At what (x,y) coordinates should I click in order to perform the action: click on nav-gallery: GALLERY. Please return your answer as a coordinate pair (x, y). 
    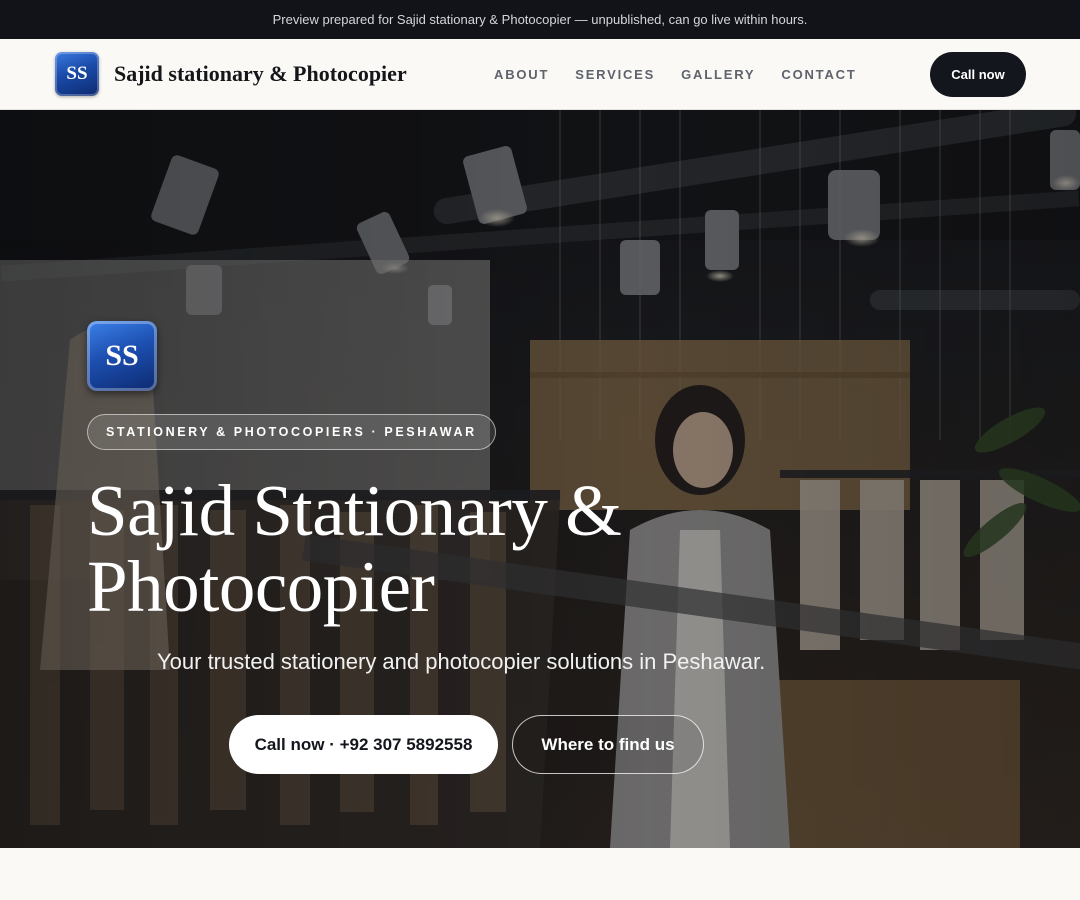
    Looking at the image, I should click on (718, 74).